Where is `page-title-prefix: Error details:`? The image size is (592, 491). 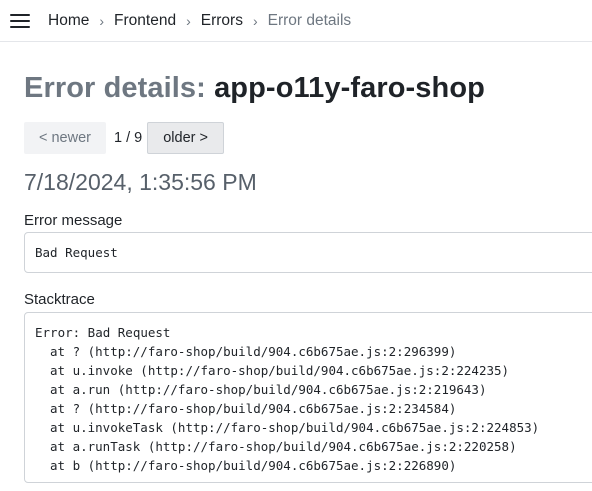 page-title-prefix: Error details: is located at coordinates (115, 88).